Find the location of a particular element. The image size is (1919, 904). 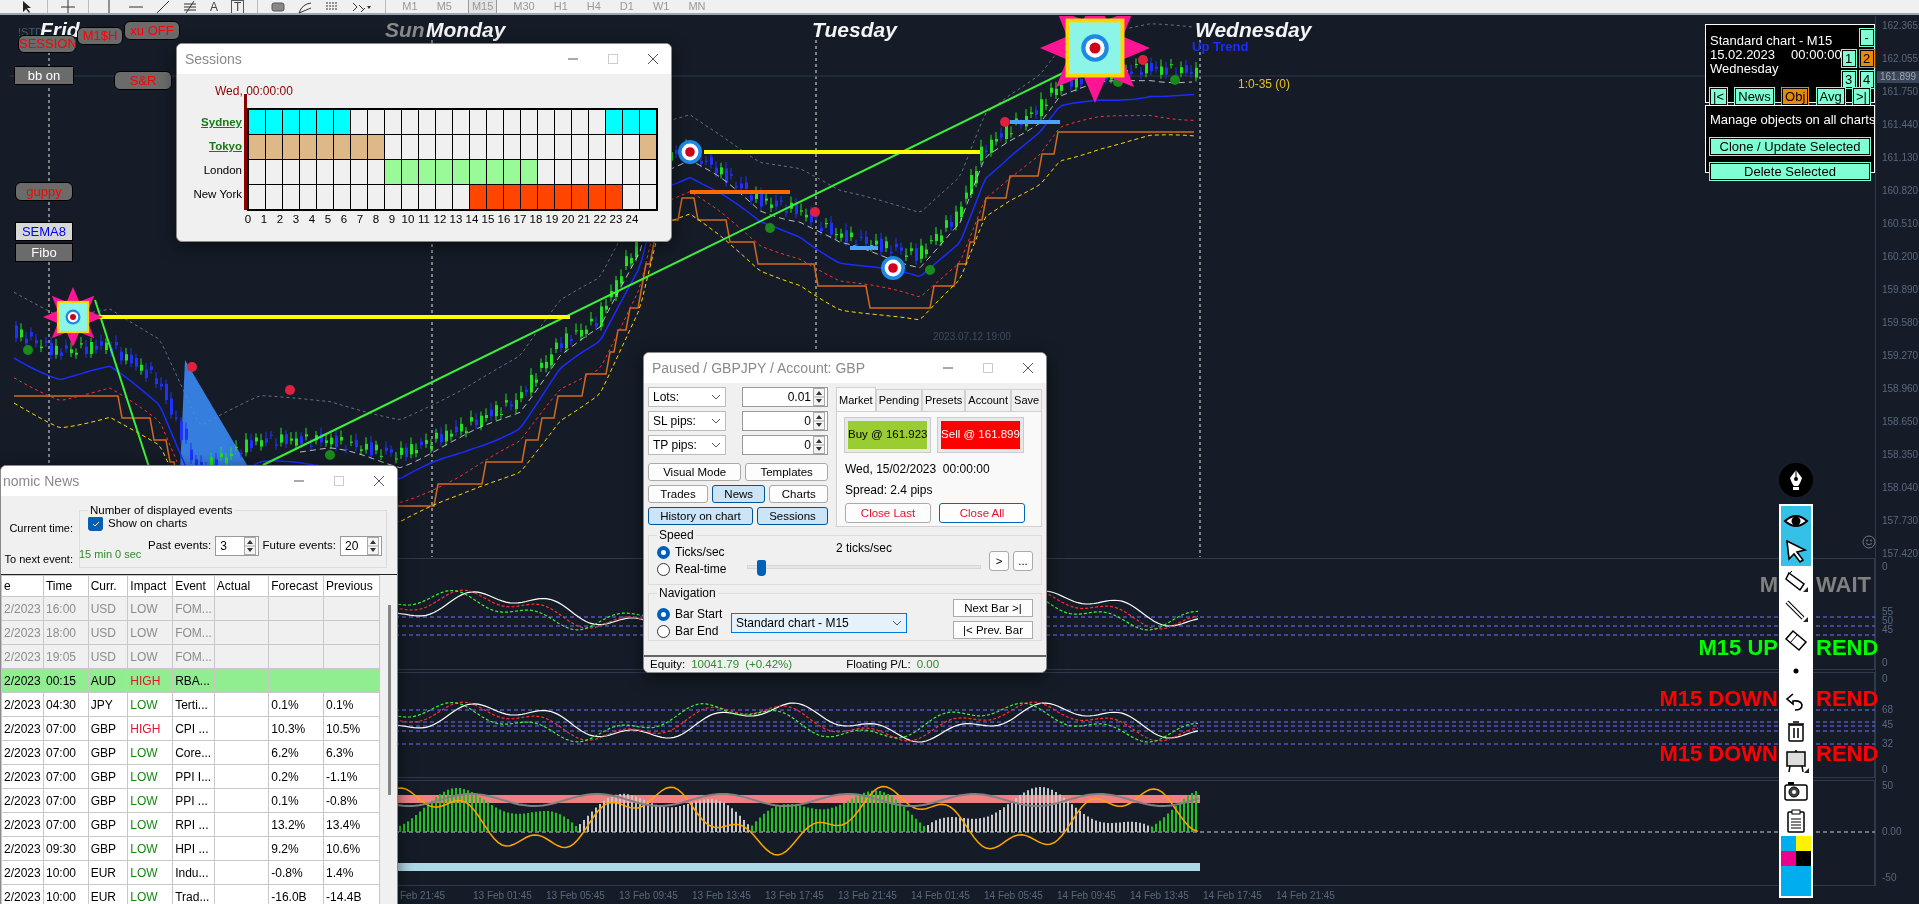

buy-button: Buy @ 161.923 is located at coordinates (887, 434).